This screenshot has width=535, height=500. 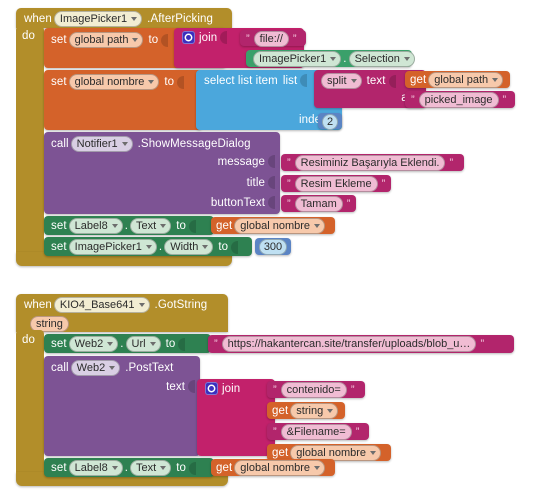 What do you see at coordinates (297, 59) in the screenshot?
I see `selection-component-dropdown: ImagePicker1` at bounding box center [297, 59].